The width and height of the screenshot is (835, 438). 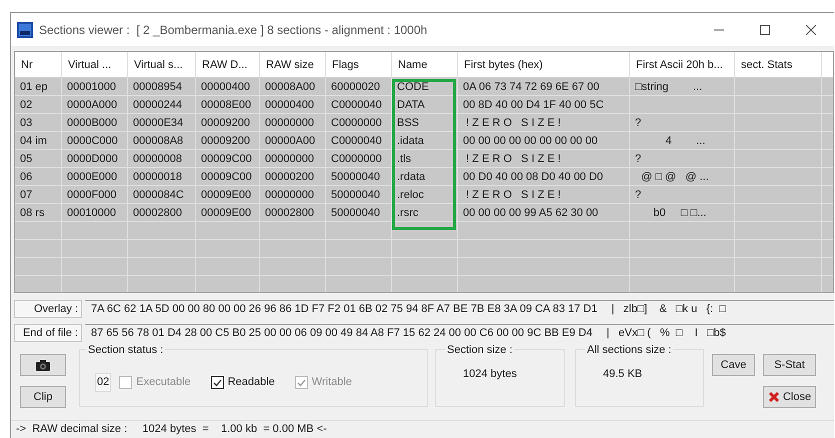 I want to click on table-cell: 00 00 00 00 00 00 00 00 00, so click(x=544, y=141).